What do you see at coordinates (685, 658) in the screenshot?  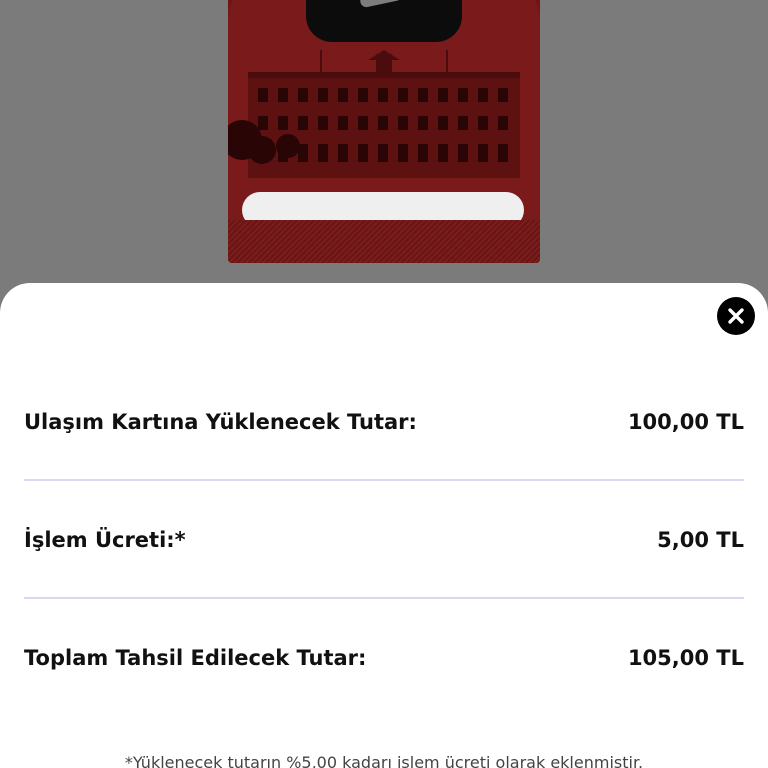 I see `total-value: 105,00 TL` at bounding box center [685, 658].